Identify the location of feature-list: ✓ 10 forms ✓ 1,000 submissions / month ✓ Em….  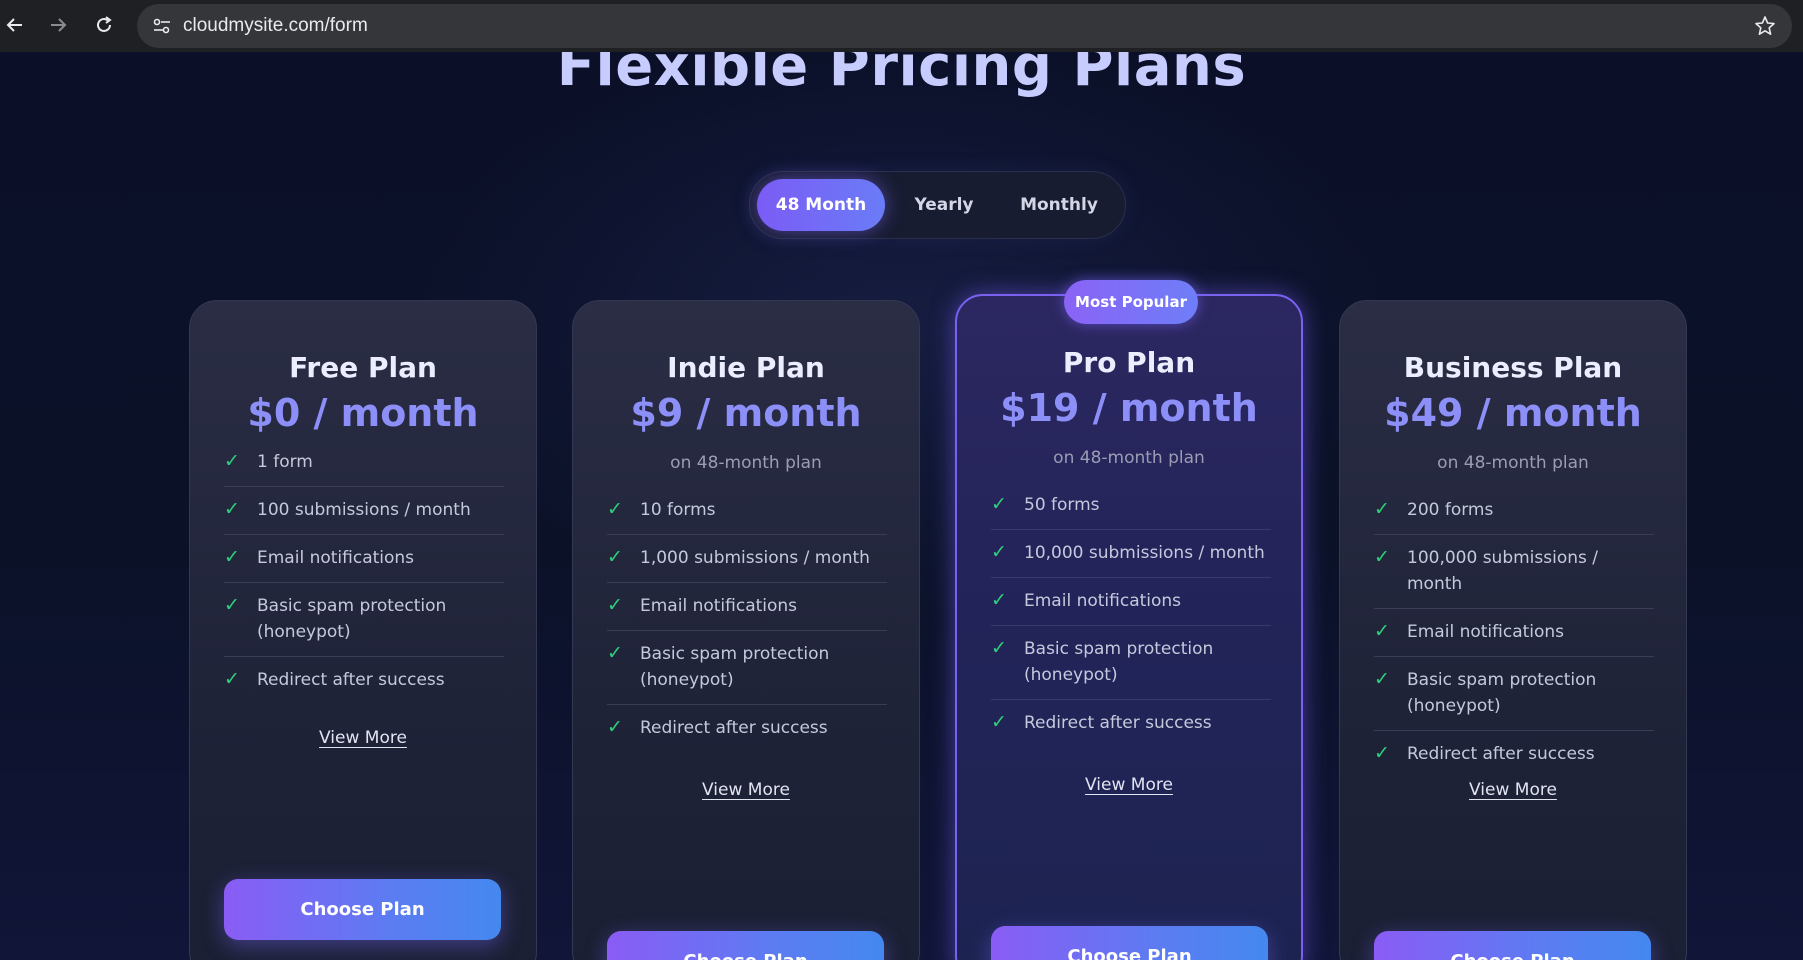
(747, 619).